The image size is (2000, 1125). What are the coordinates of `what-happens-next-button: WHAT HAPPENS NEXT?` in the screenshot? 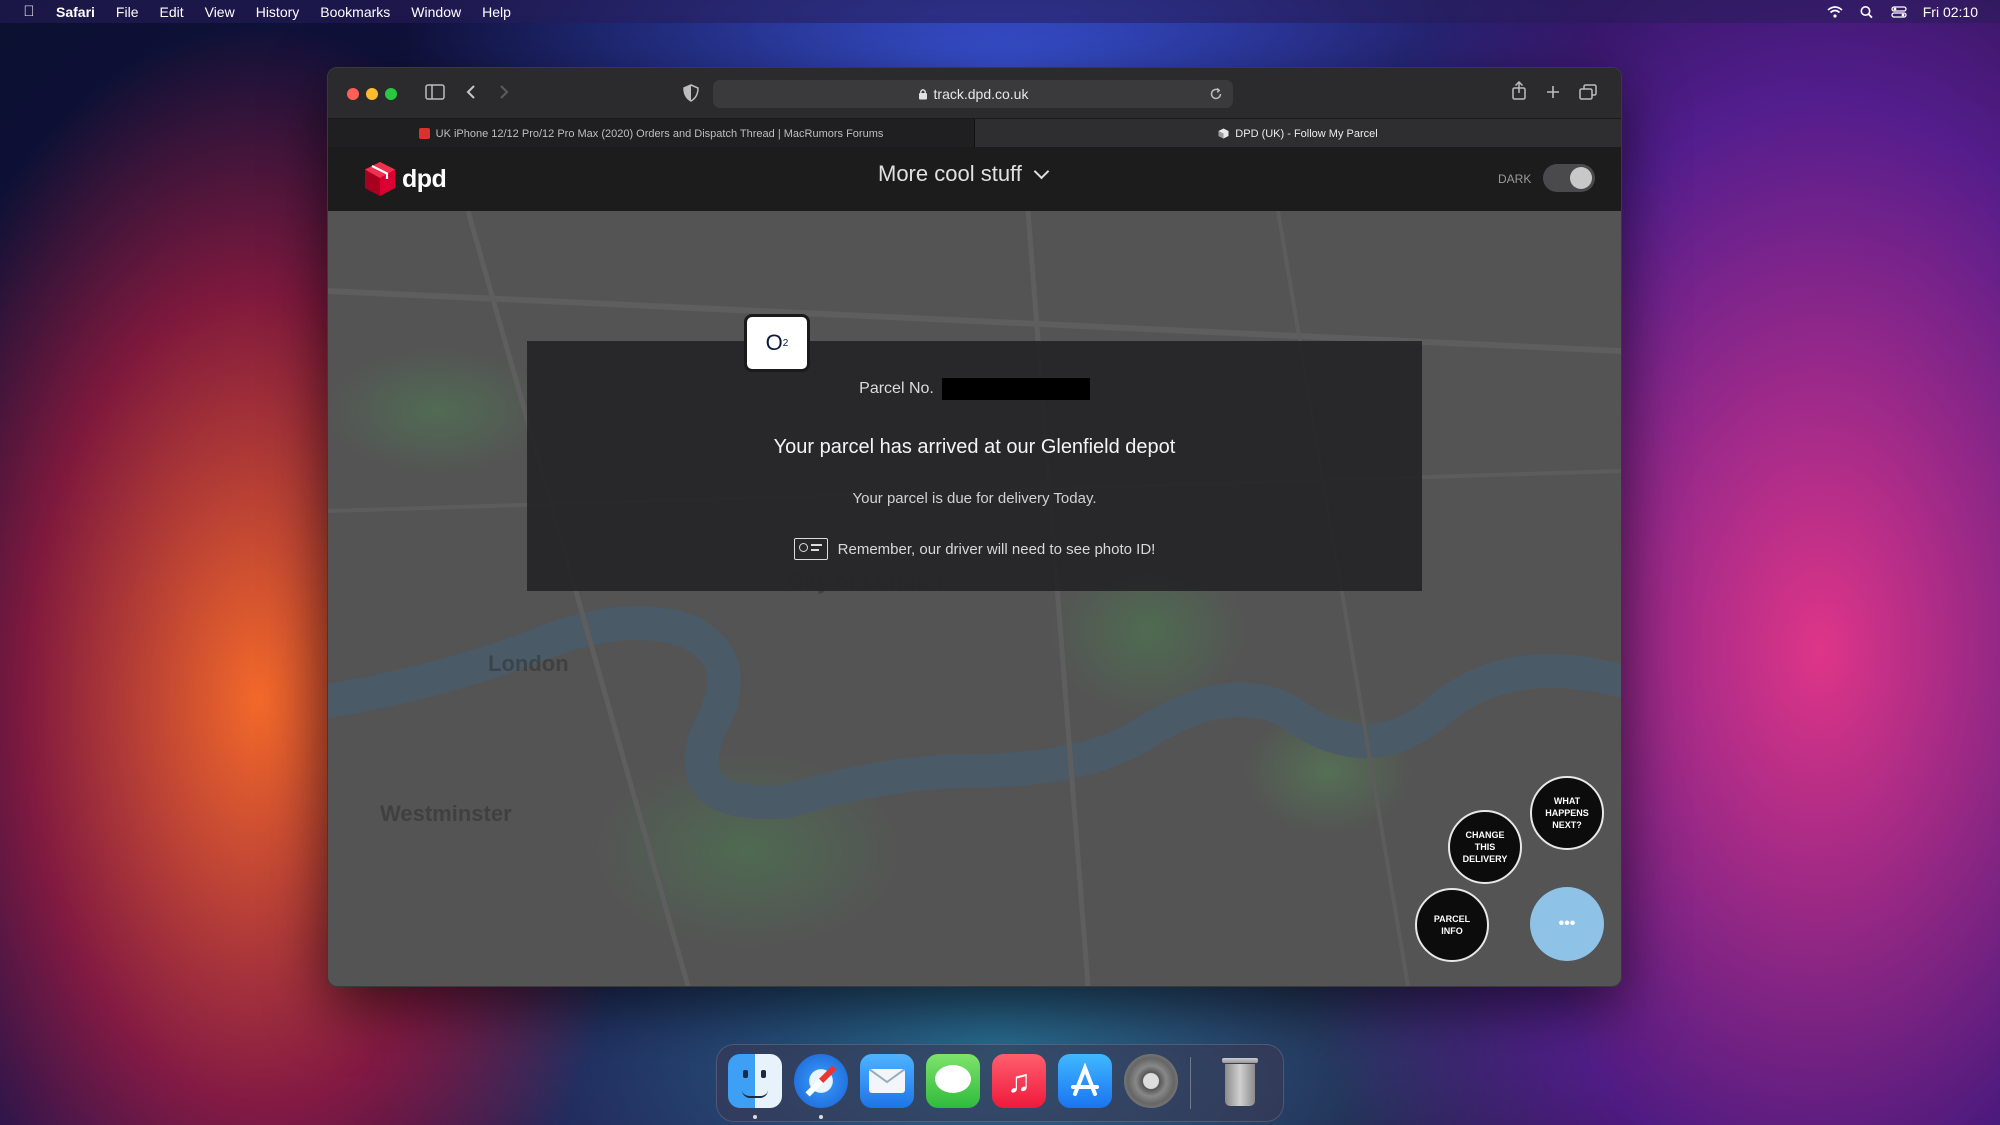 It's located at (1567, 813).